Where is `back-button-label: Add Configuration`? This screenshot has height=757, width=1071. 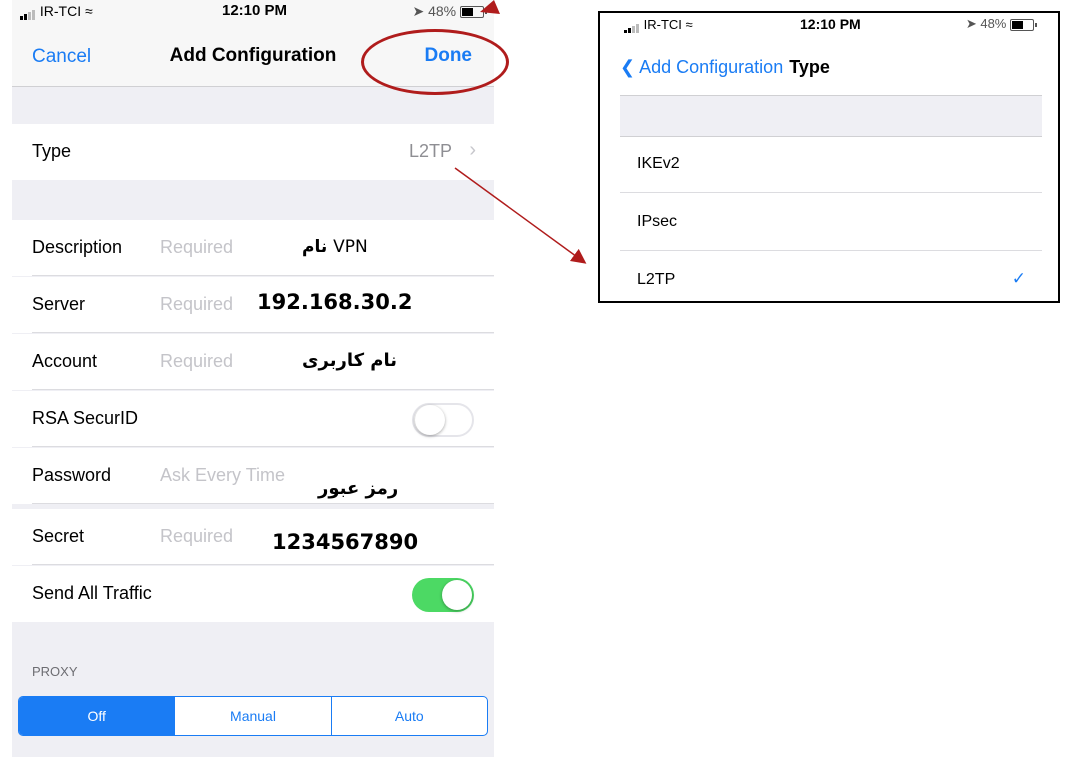 back-button-label: Add Configuration is located at coordinates (711, 67).